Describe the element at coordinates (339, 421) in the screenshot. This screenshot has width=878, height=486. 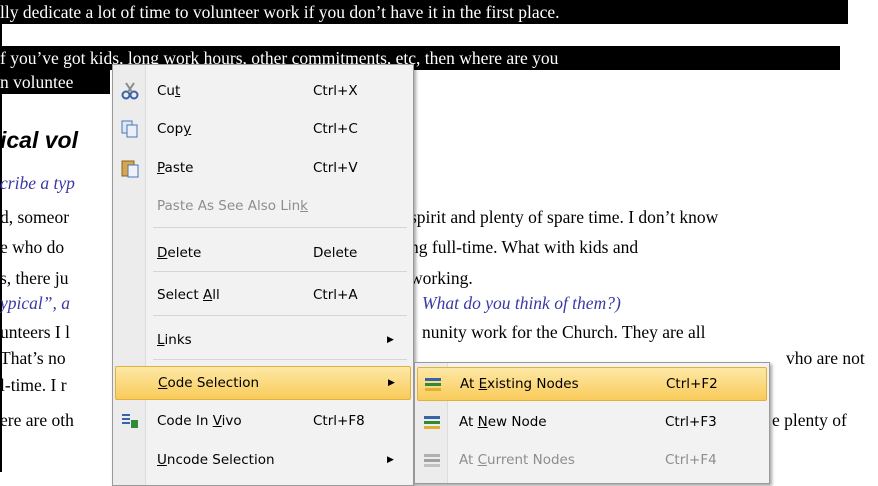
I see `shortcut-label: Ctrl+F8` at that location.